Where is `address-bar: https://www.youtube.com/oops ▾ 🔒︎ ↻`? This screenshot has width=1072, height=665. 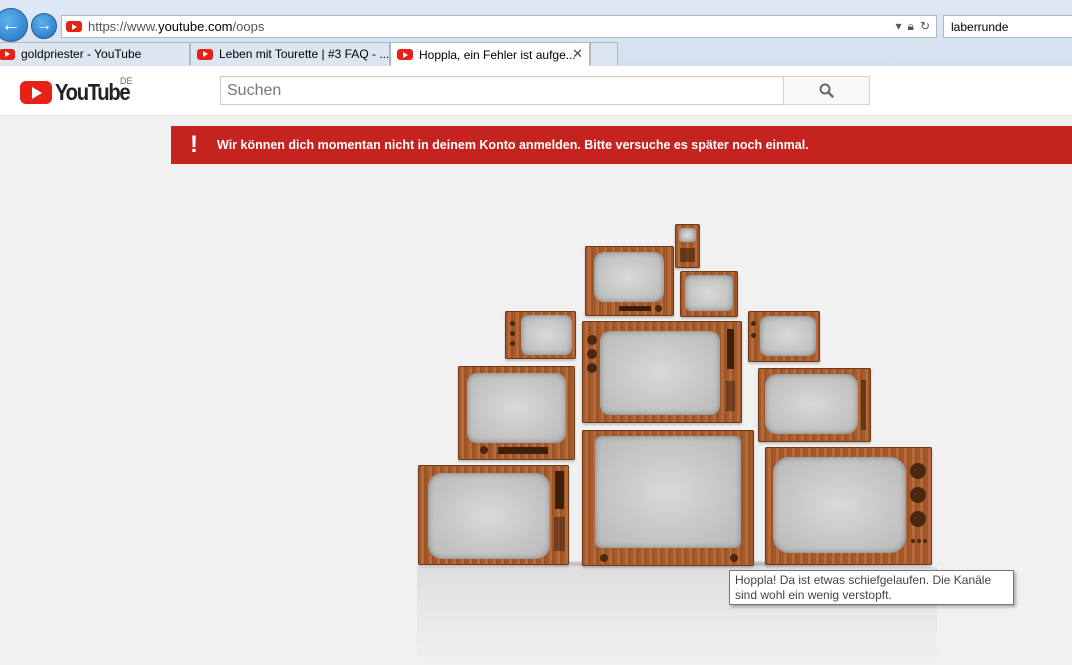 address-bar: https://www.youtube.com/oops ▾ 🔒︎ ↻ is located at coordinates (499, 26).